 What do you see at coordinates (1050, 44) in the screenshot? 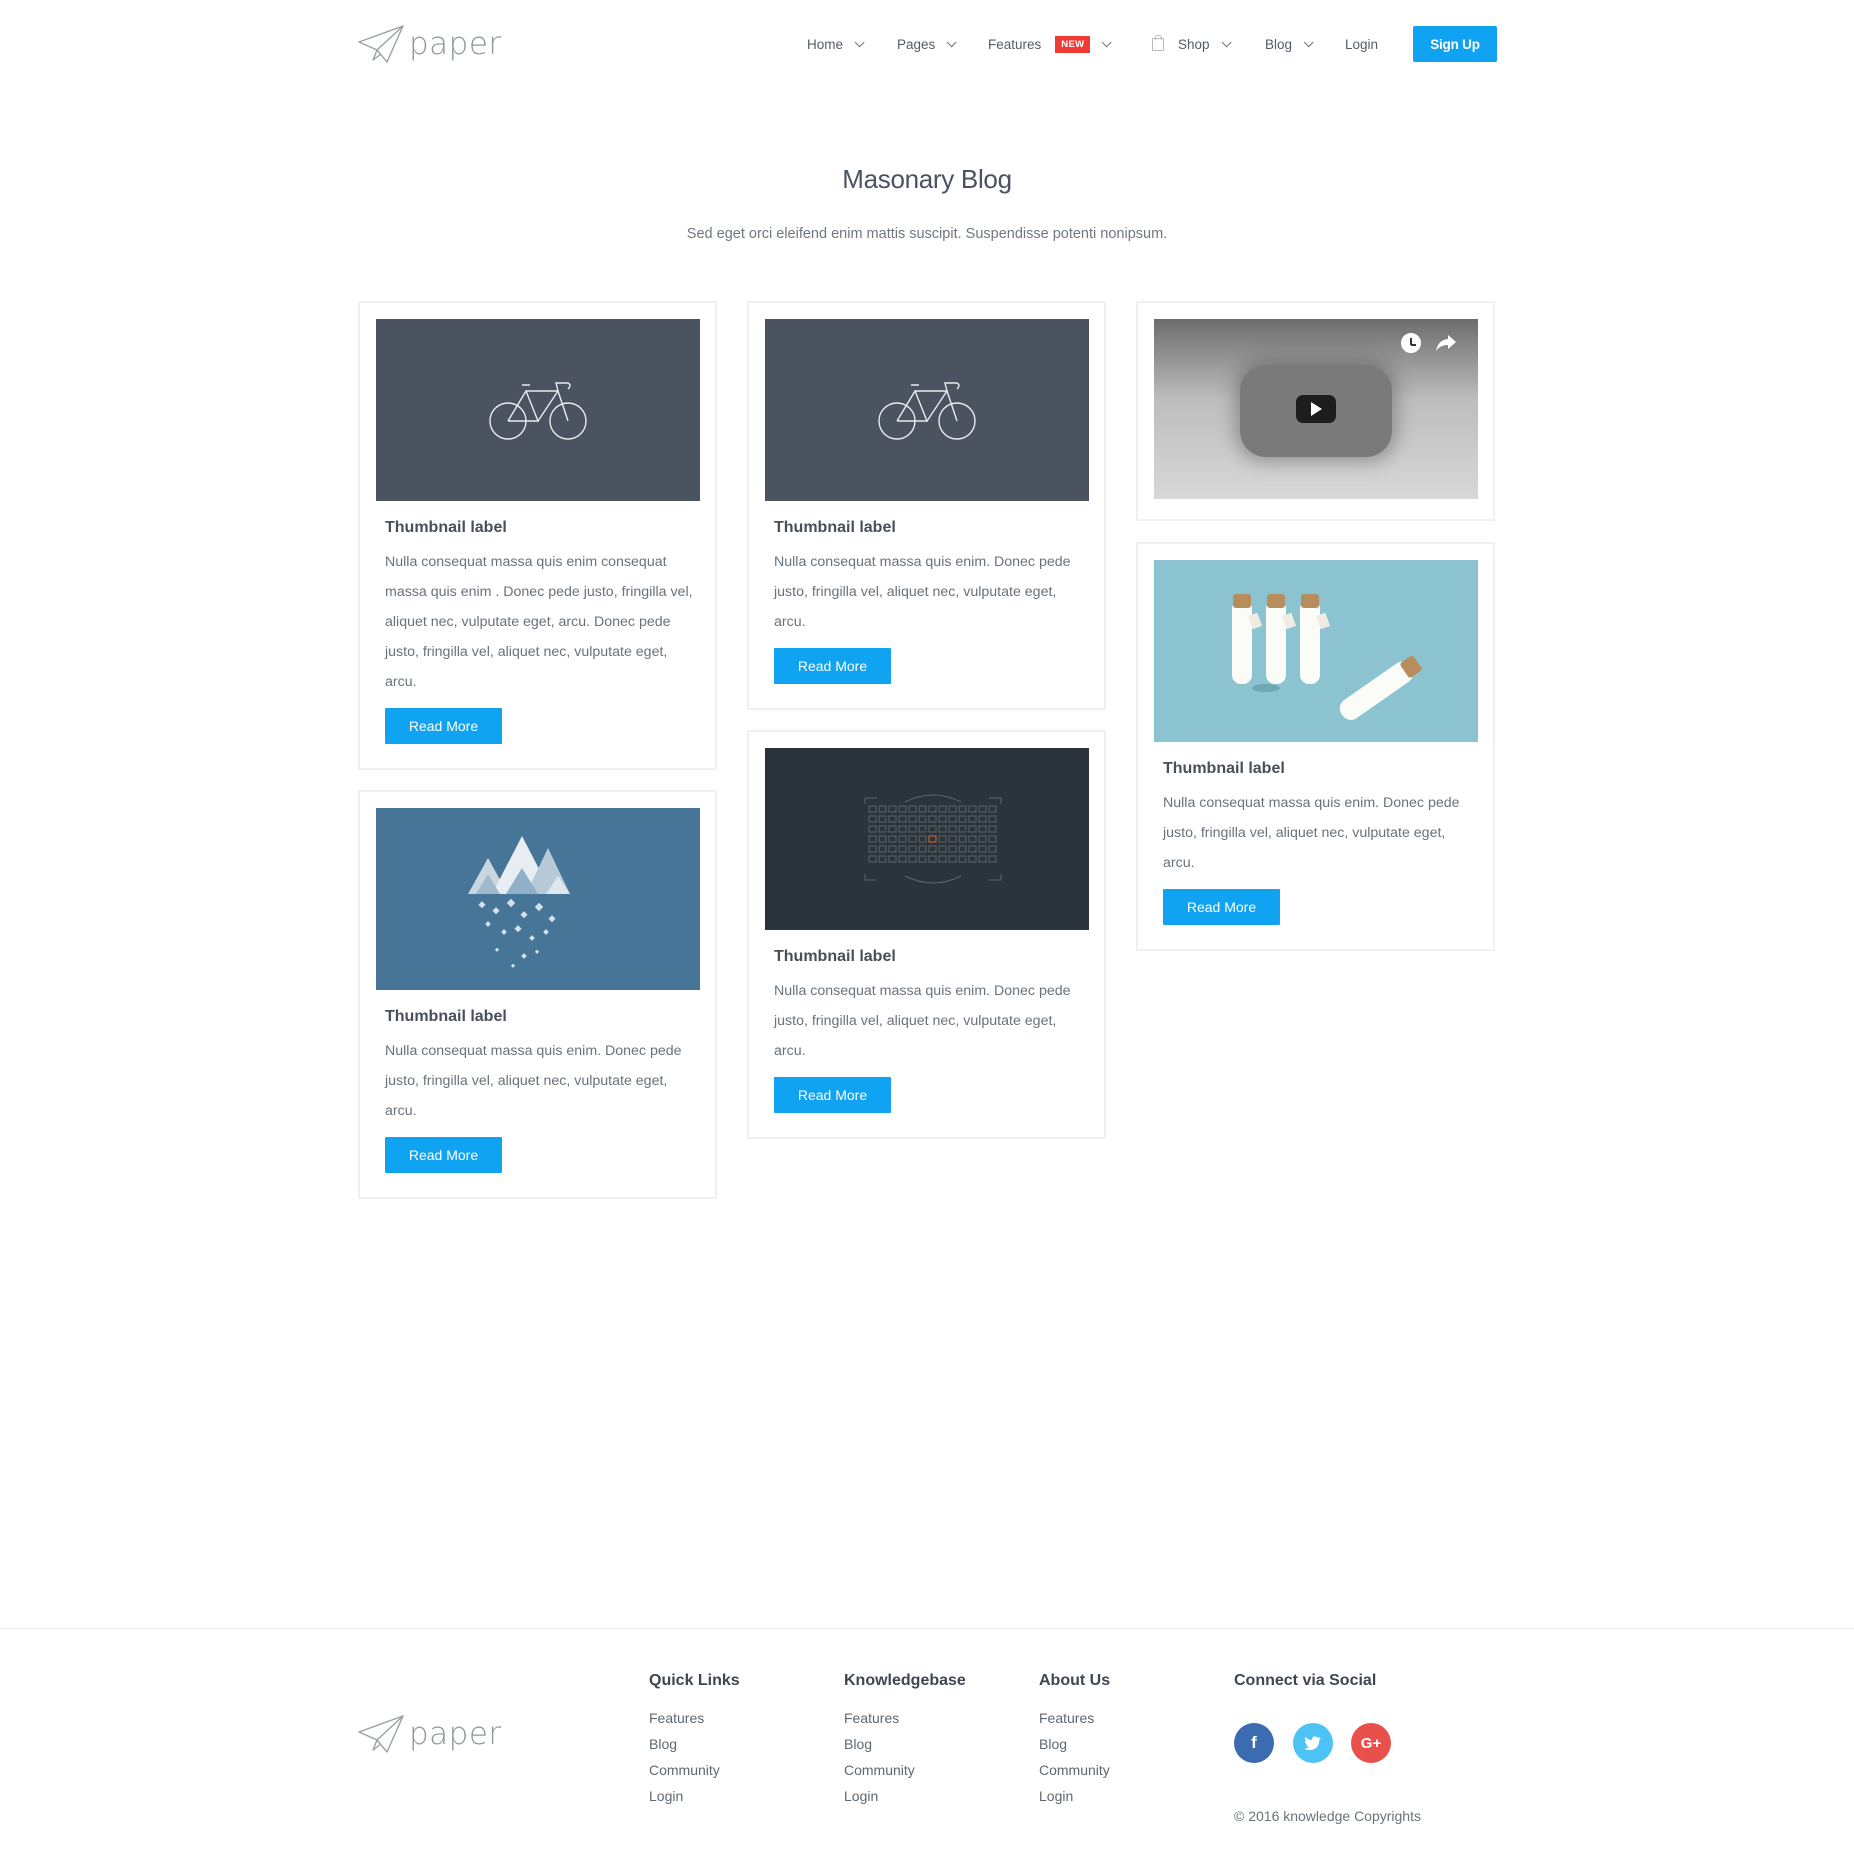
I see `nav-features: Features NEW` at bounding box center [1050, 44].